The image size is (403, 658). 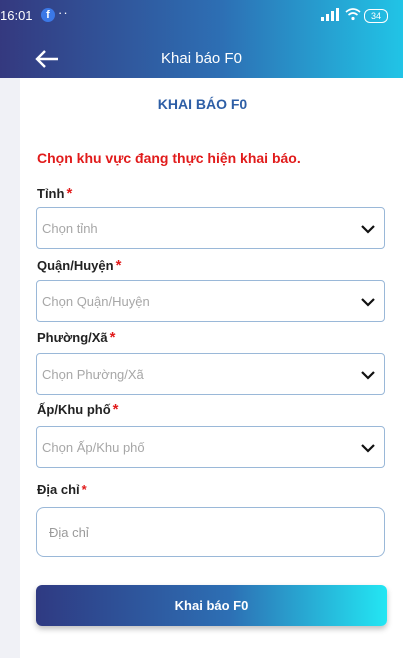 What do you see at coordinates (202, 104) in the screenshot?
I see `form-heading: KHAI BÁO F0` at bounding box center [202, 104].